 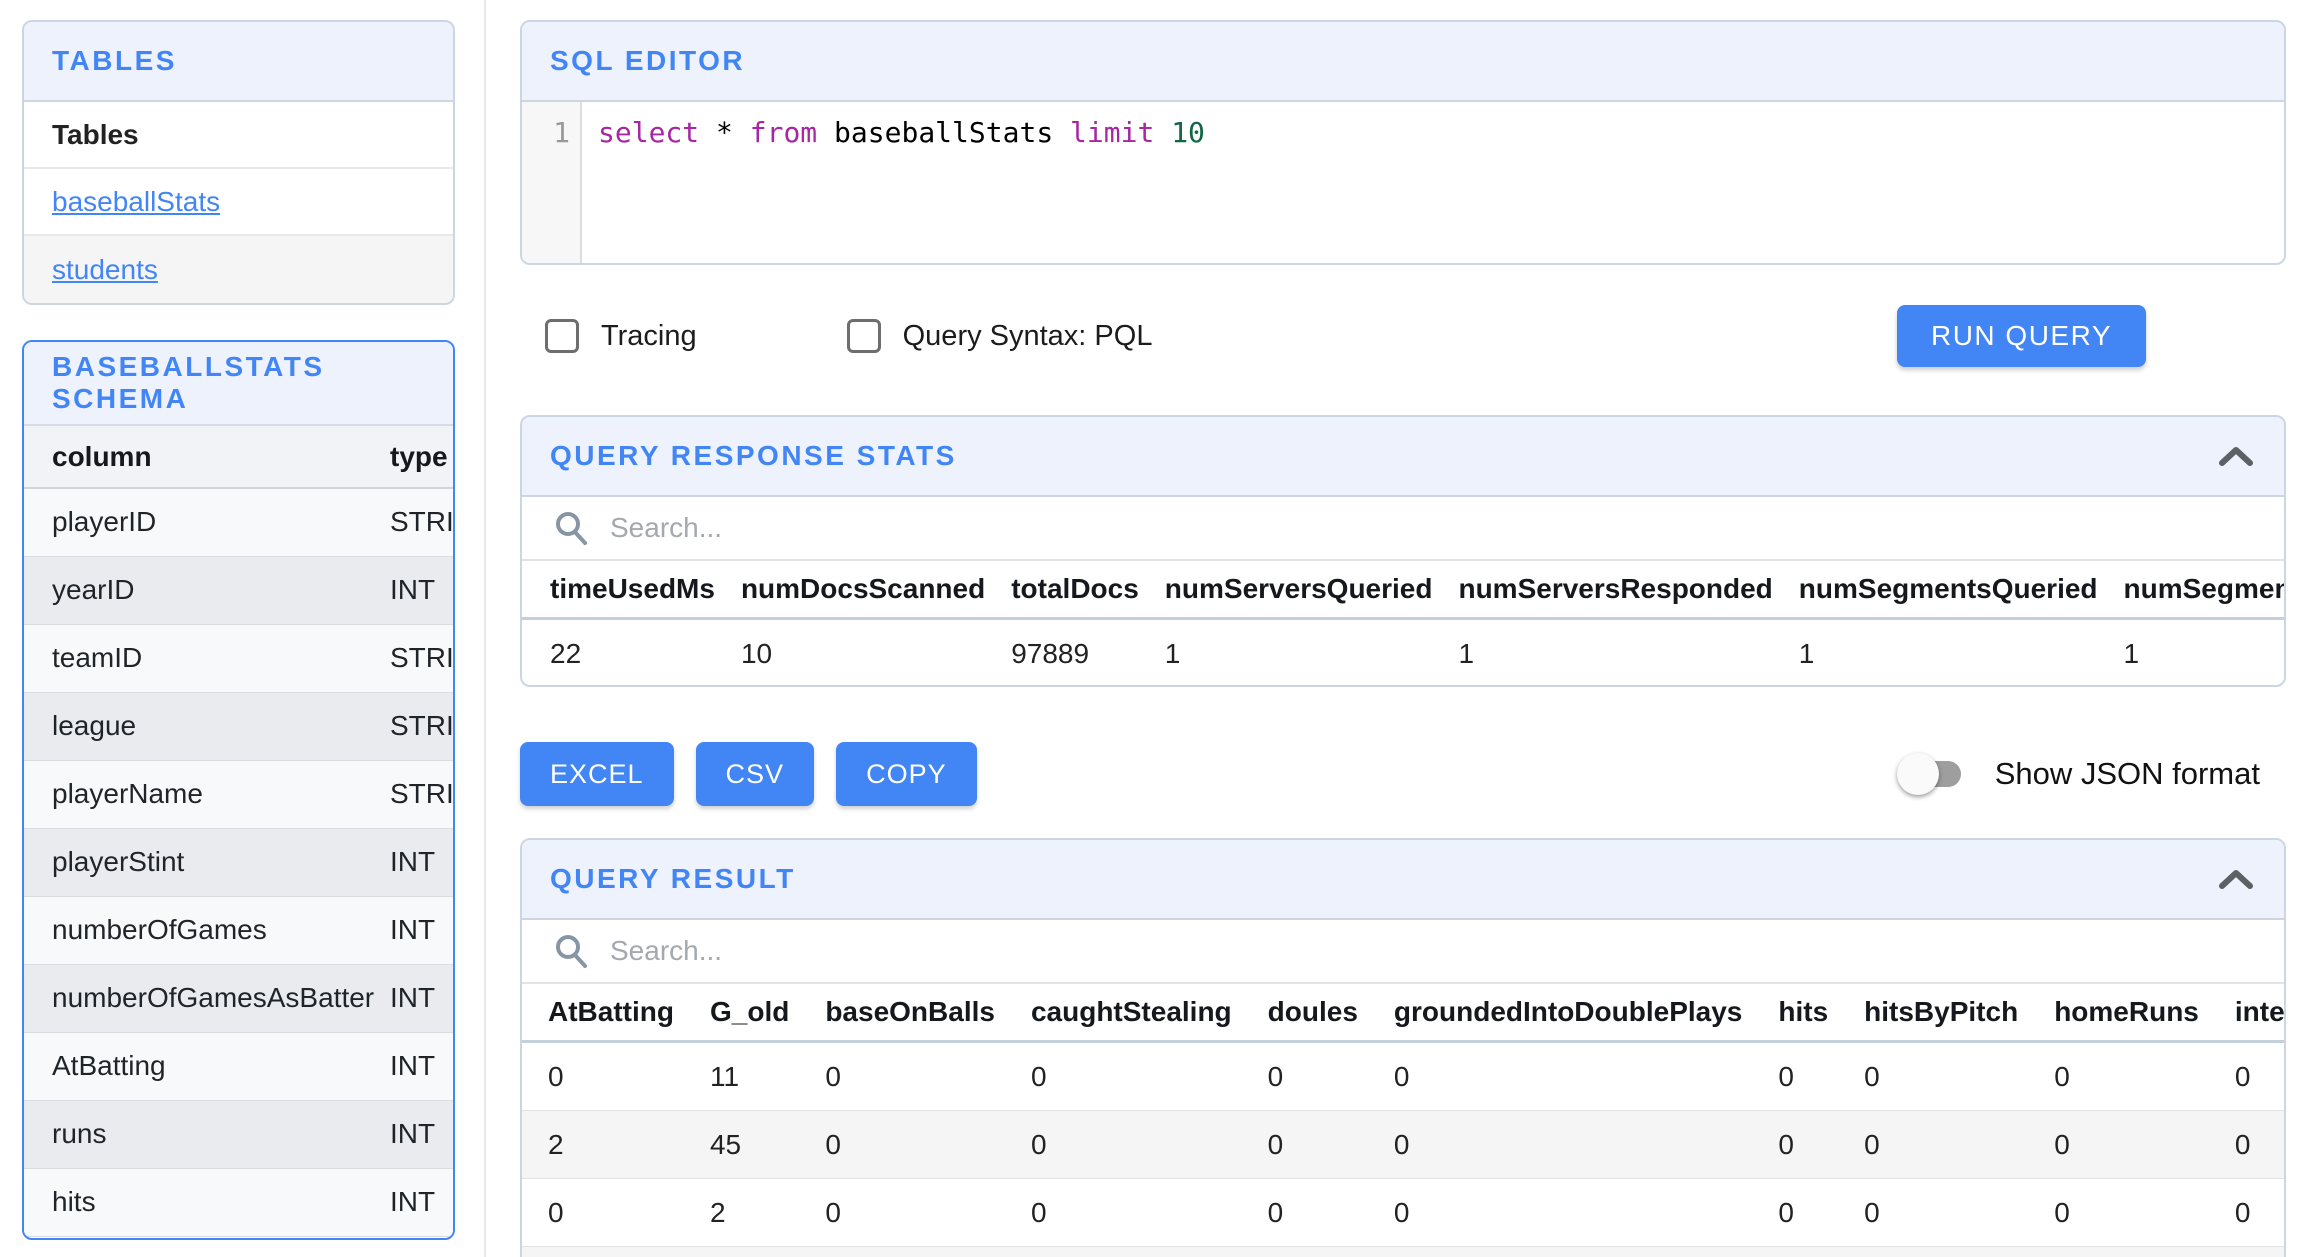 I want to click on excel-button: EXCEL, so click(x=597, y=774).